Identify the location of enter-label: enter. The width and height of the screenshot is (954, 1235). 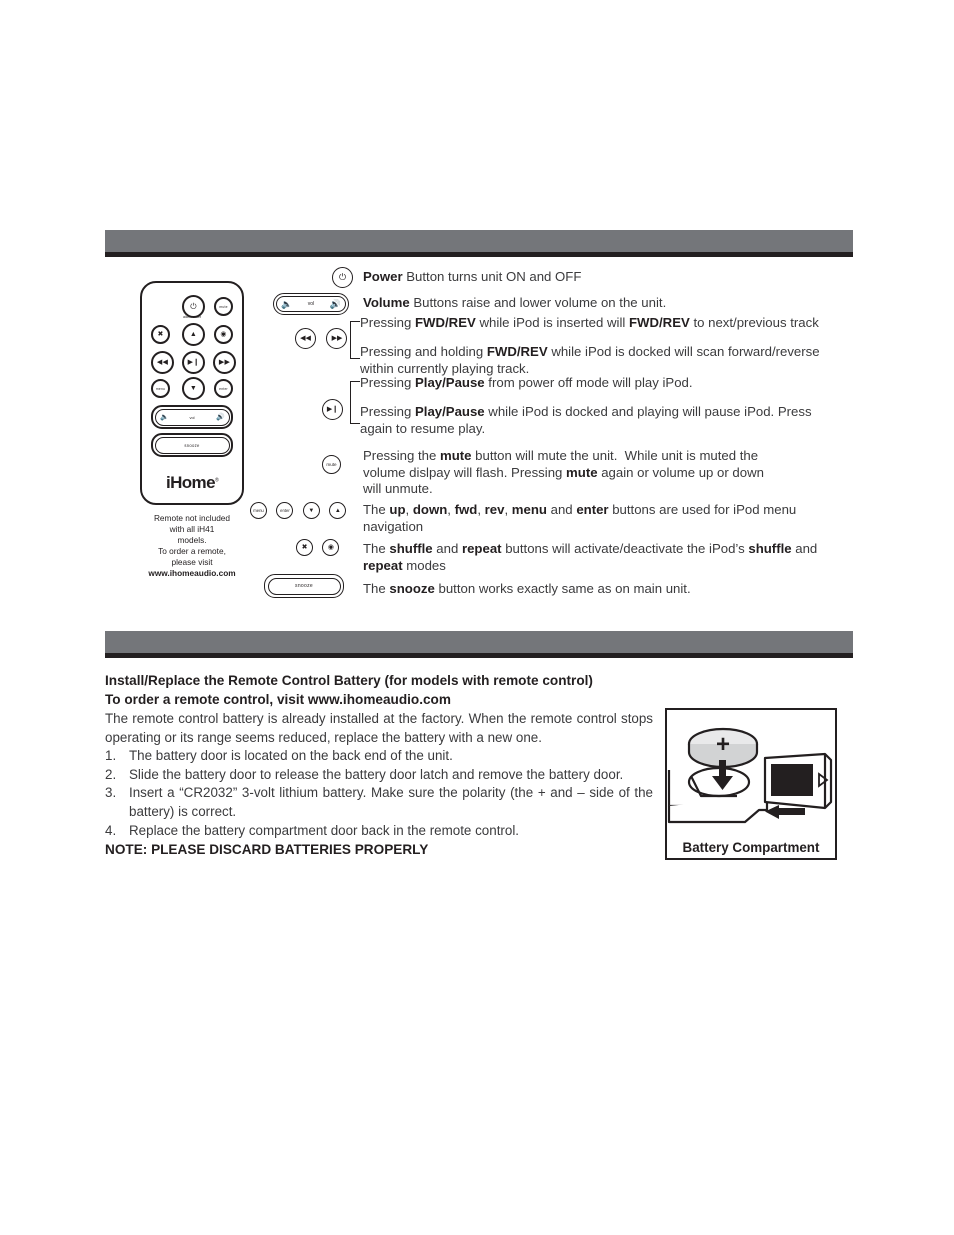
(223, 388).